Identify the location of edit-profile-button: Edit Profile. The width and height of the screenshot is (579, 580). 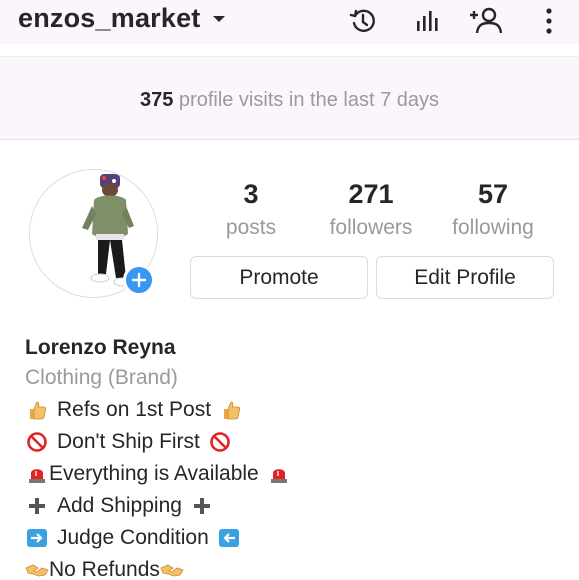
(465, 277).